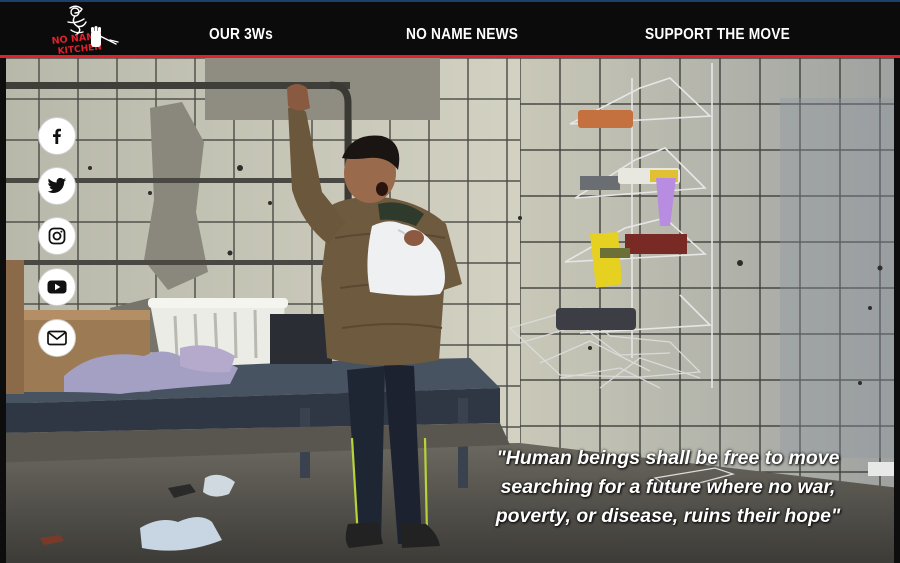 The image size is (900, 563). What do you see at coordinates (241, 35) in the screenshot?
I see `nav-link-our-3ws: OUR 3Ws` at bounding box center [241, 35].